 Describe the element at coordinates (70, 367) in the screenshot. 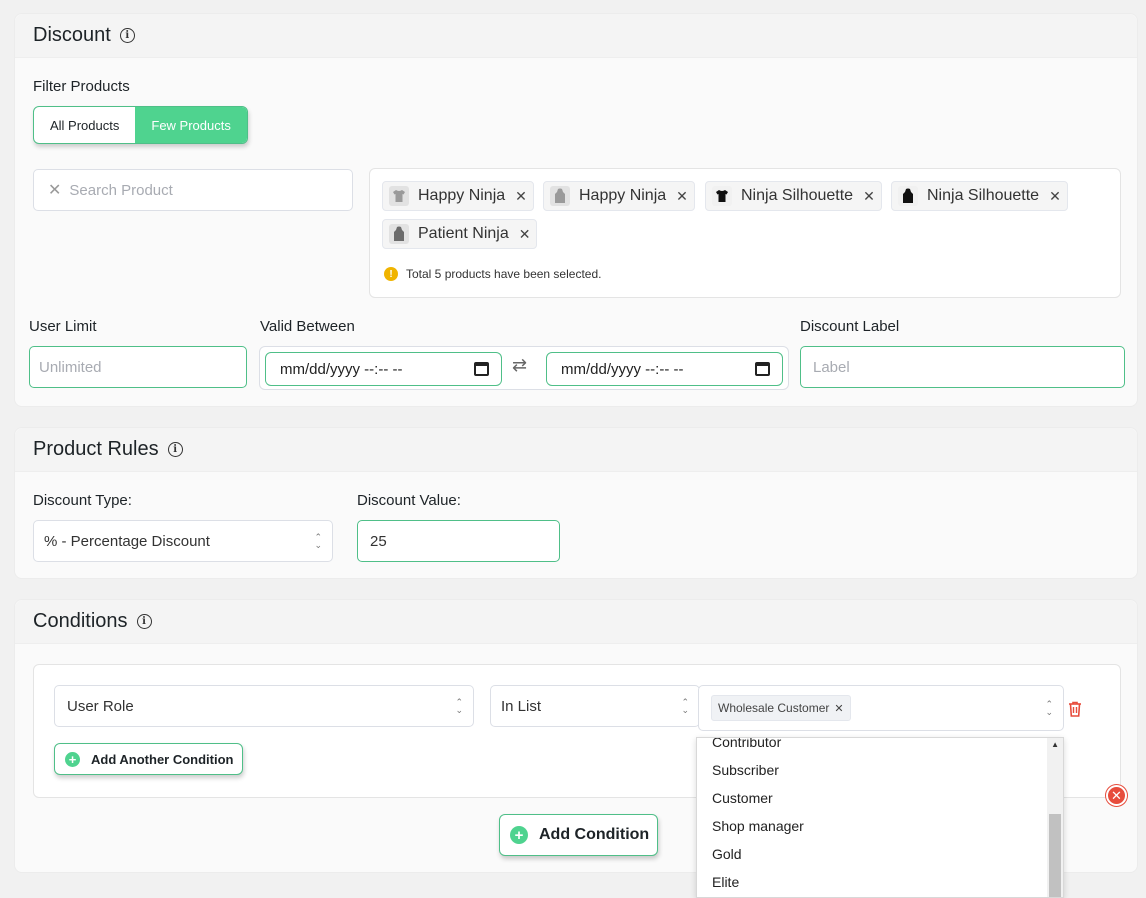

I see `user-limit-placeholder: Unlimited` at that location.